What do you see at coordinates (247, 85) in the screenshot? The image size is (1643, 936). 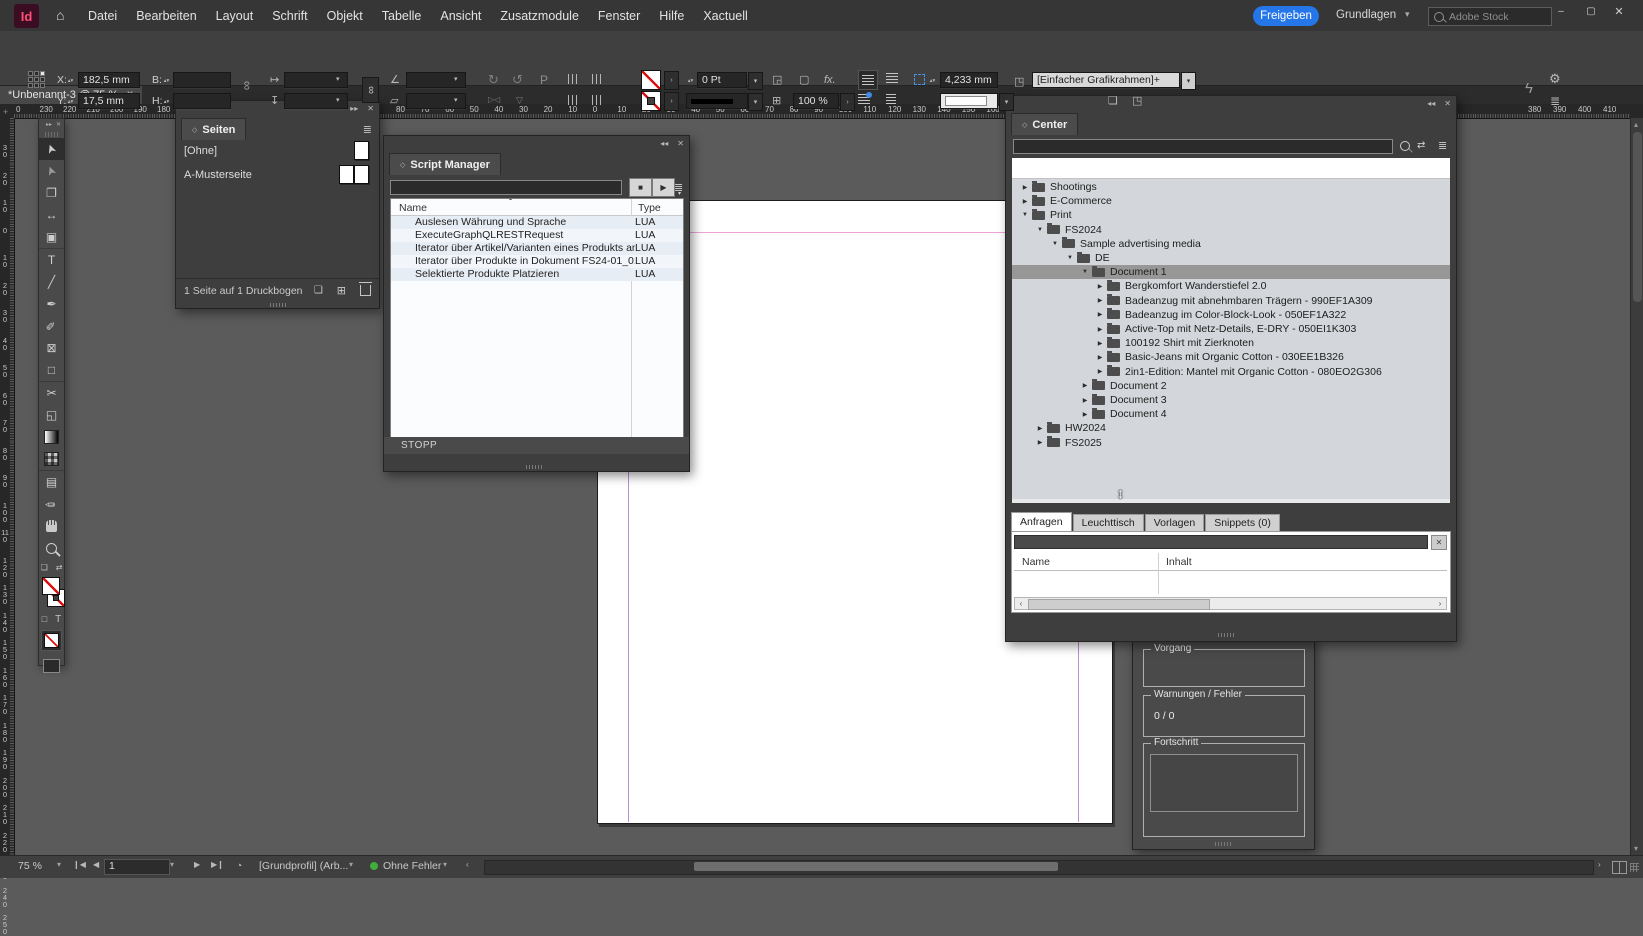 I see `constrain-dimensions-icon: ∞` at bounding box center [247, 85].